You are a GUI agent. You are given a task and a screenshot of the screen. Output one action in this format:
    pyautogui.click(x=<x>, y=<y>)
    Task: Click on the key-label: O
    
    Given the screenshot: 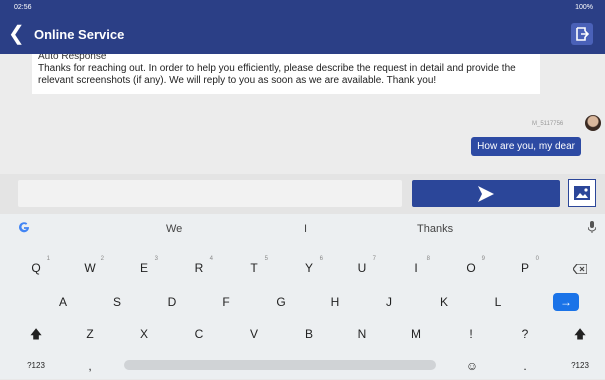 What is the action you would take?
    pyautogui.click(x=471, y=268)
    